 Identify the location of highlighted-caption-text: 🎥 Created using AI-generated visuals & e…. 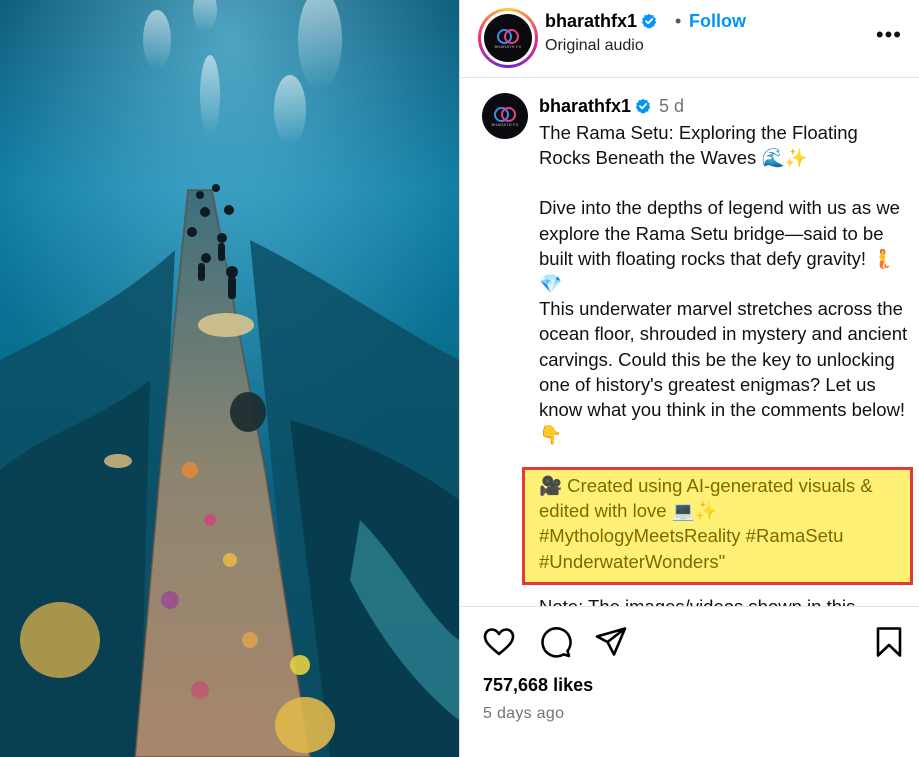
(706, 523).